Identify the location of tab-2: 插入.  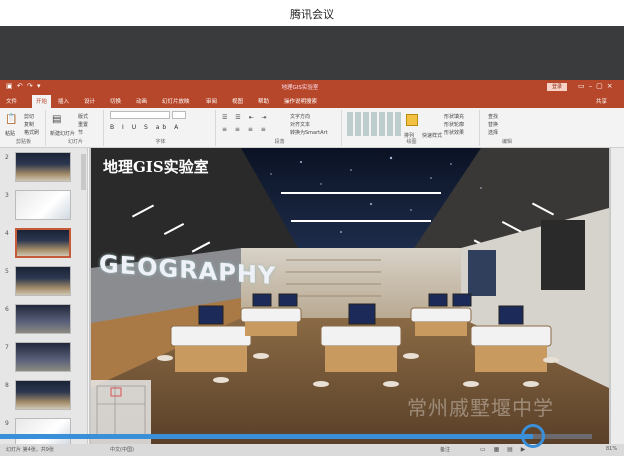
(63, 101).